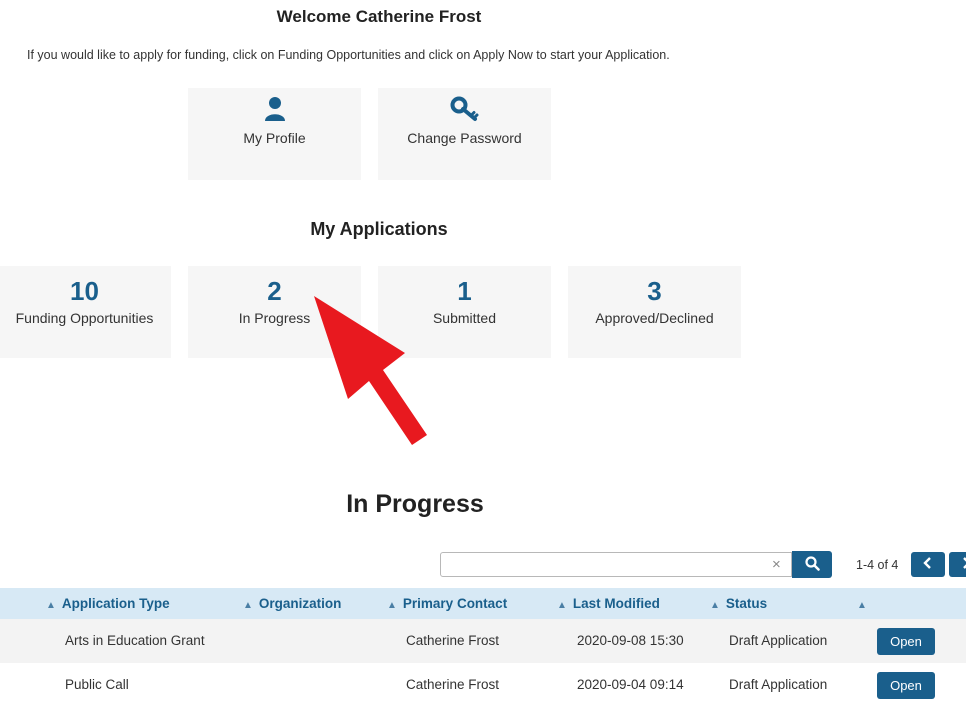 The height and width of the screenshot is (707, 966). What do you see at coordinates (608, 603) in the screenshot?
I see `column-header-last-modified: ▲︎ Last Modified` at bounding box center [608, 603].